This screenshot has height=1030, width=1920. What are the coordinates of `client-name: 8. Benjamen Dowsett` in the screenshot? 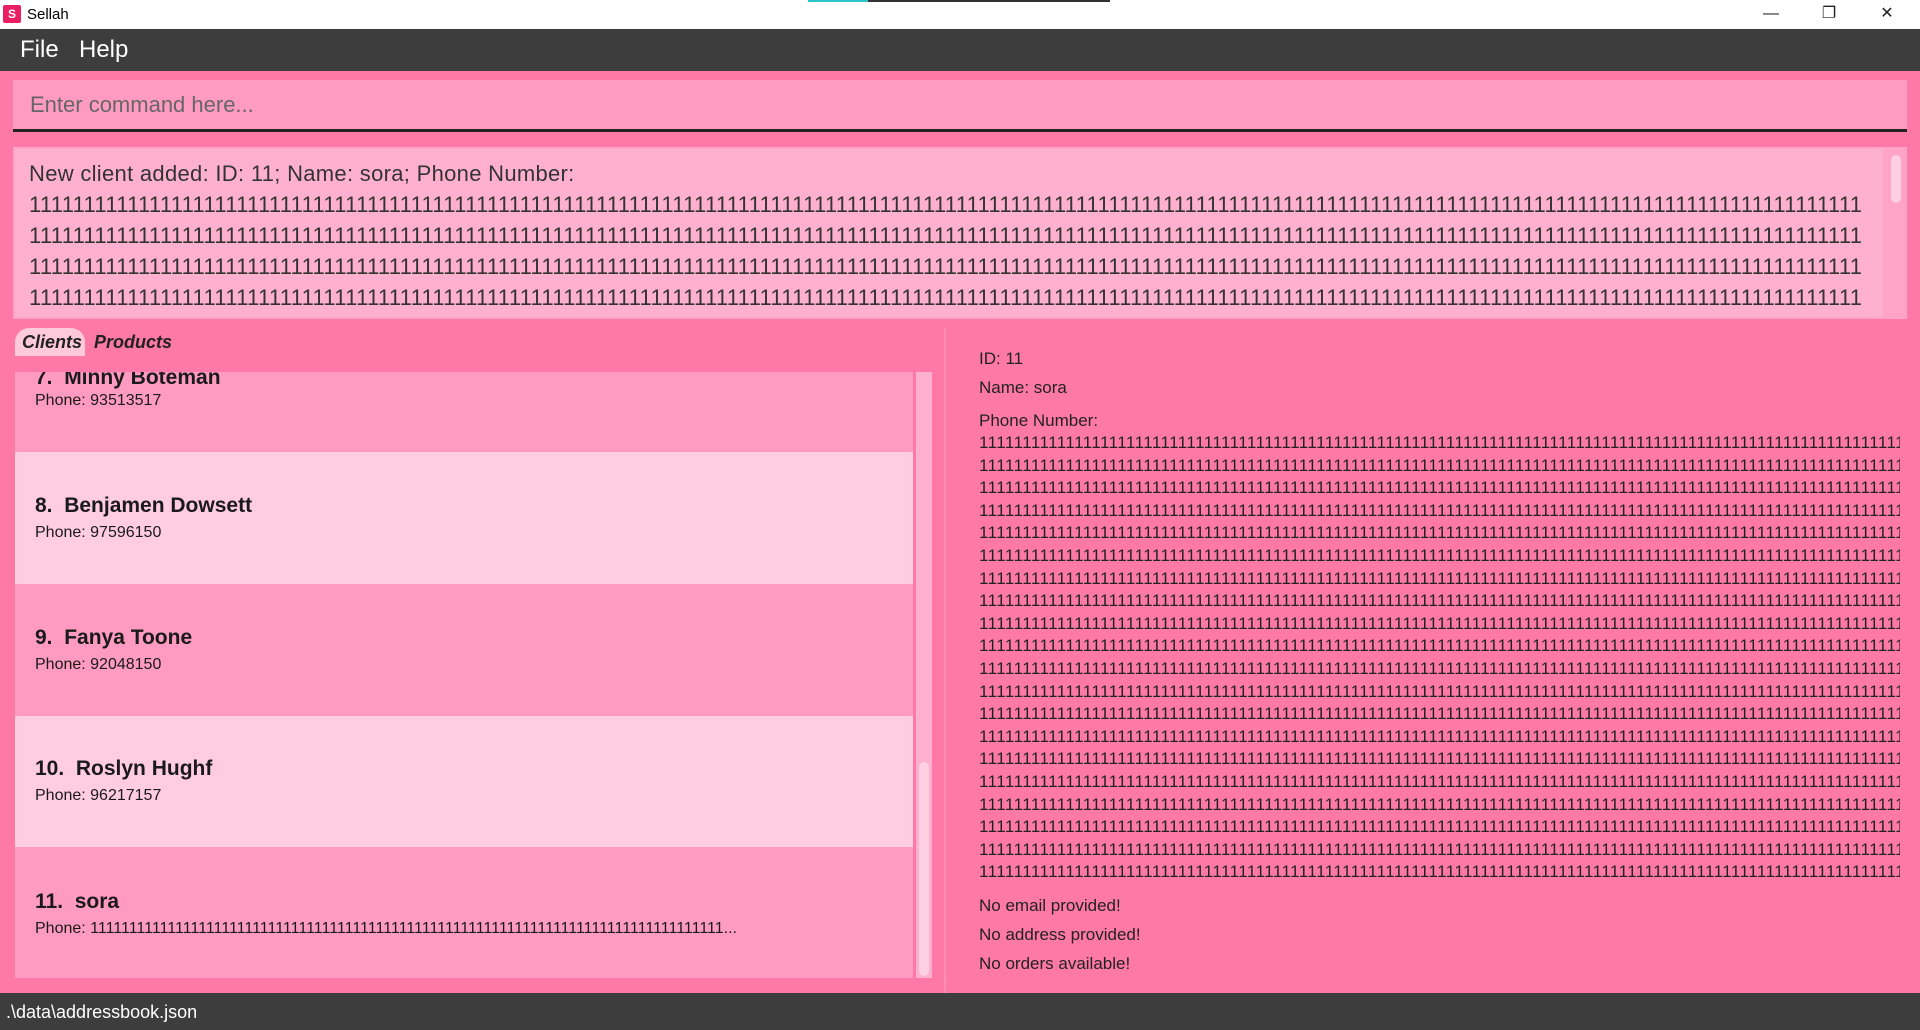 It's located at (143, 506).